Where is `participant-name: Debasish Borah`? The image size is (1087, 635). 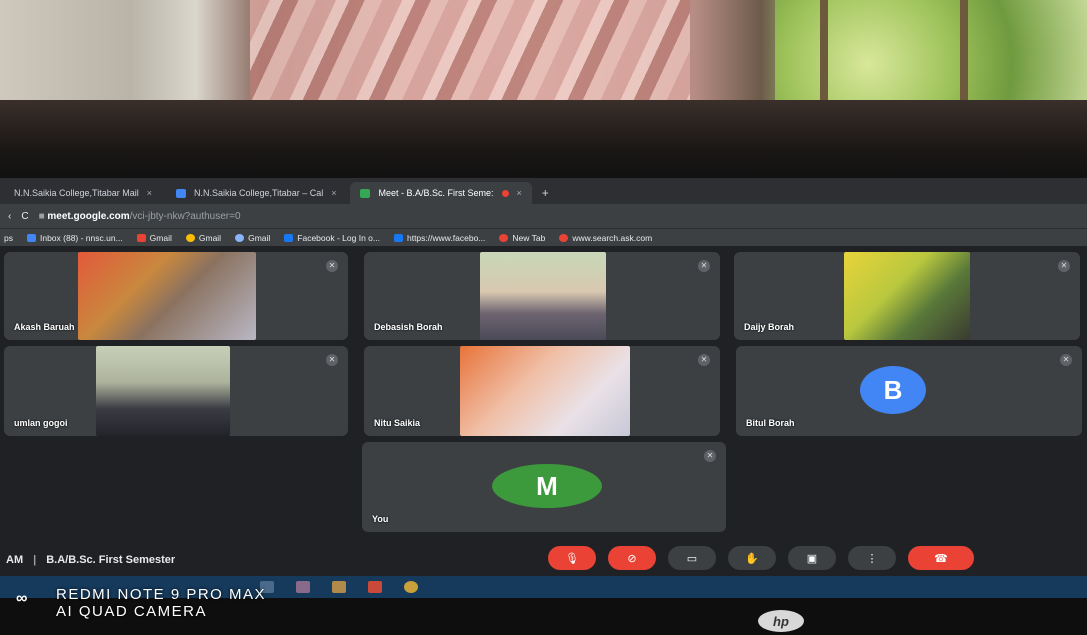
participant-name: Debasish Borah is located at coordinates (408, 327).